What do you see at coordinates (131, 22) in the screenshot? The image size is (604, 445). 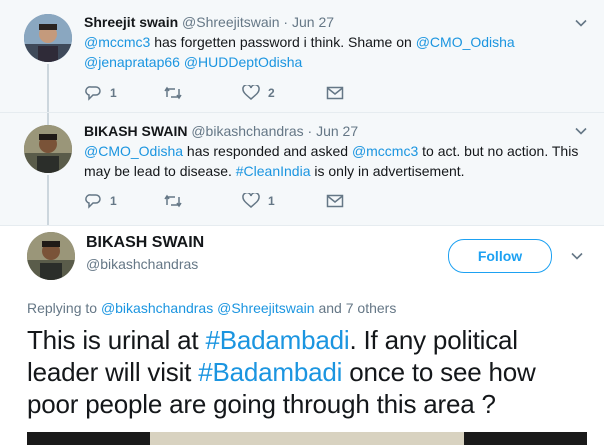 I see `author-name: Shreejit swain` at bounding box center [131, 22].